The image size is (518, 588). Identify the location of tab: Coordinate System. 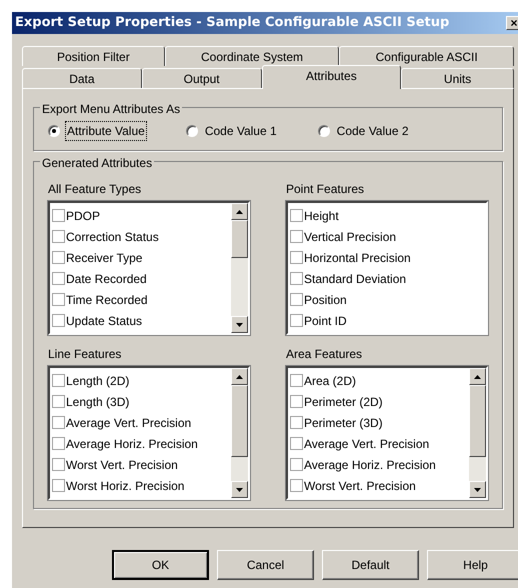
(252, 56).